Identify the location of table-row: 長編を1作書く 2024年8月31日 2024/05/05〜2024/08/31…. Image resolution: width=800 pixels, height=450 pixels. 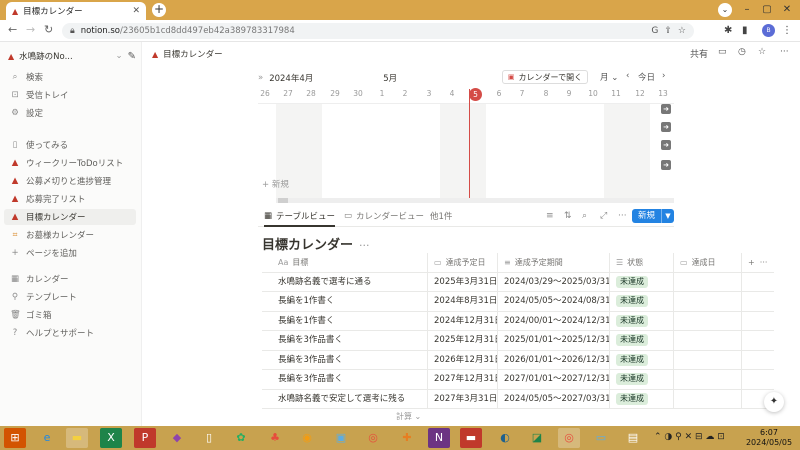
(518, 302).